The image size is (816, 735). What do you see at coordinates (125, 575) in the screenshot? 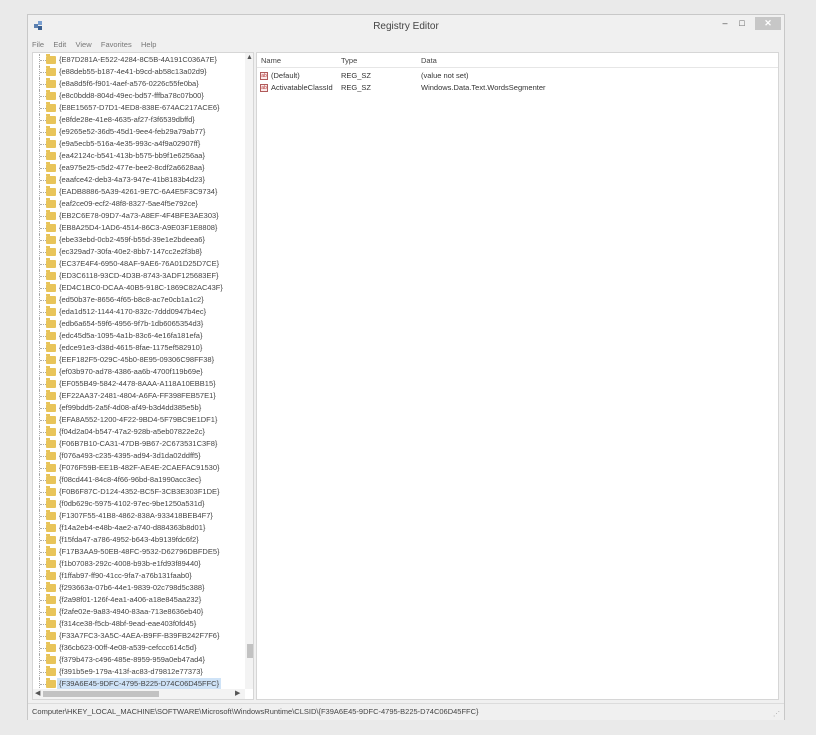
I see `tree-item-label: {f1ffab97-ff90-41cc-9fa7-a76b131faab0}` at bounding box center [125, 575].